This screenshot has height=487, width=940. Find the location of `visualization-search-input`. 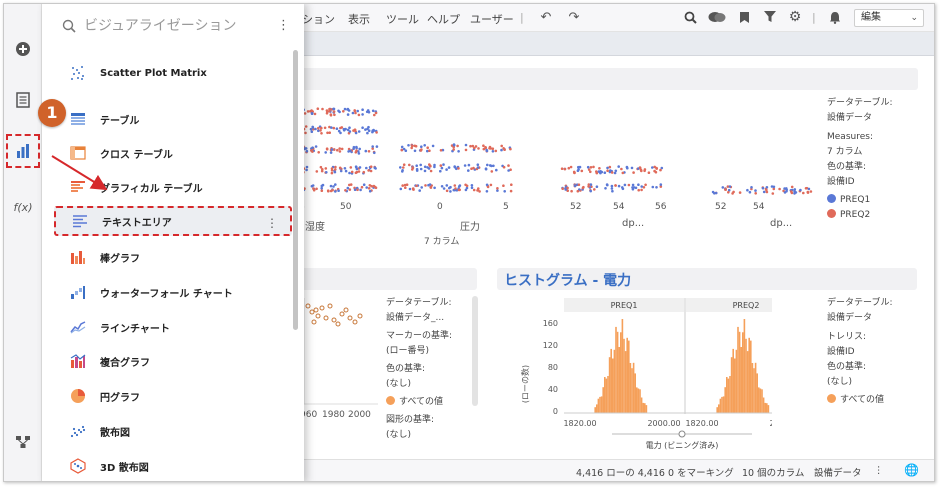

visualization-search-input is located at coordinates (179, 26).